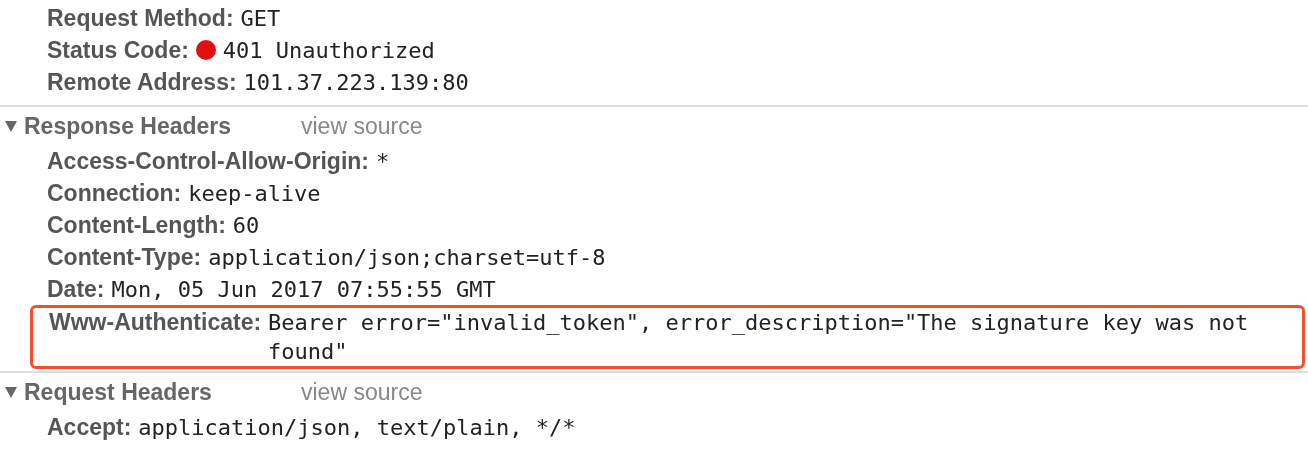 Image resolution: width=1308 pixels, height=450 pixels. I want to click on header-name: Remote Address:, so click(142, 82).